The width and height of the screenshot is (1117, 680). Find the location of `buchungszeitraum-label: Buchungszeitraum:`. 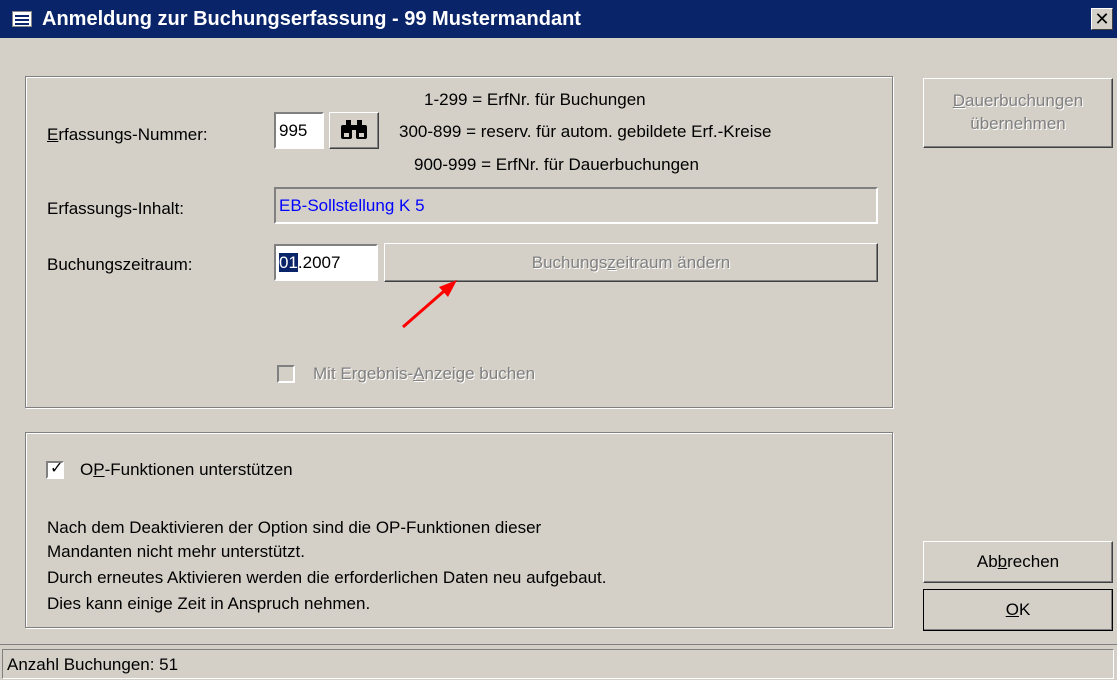

buchungszeitraum-label: Buchungszeitraum: is located at coordinates (120, 264).